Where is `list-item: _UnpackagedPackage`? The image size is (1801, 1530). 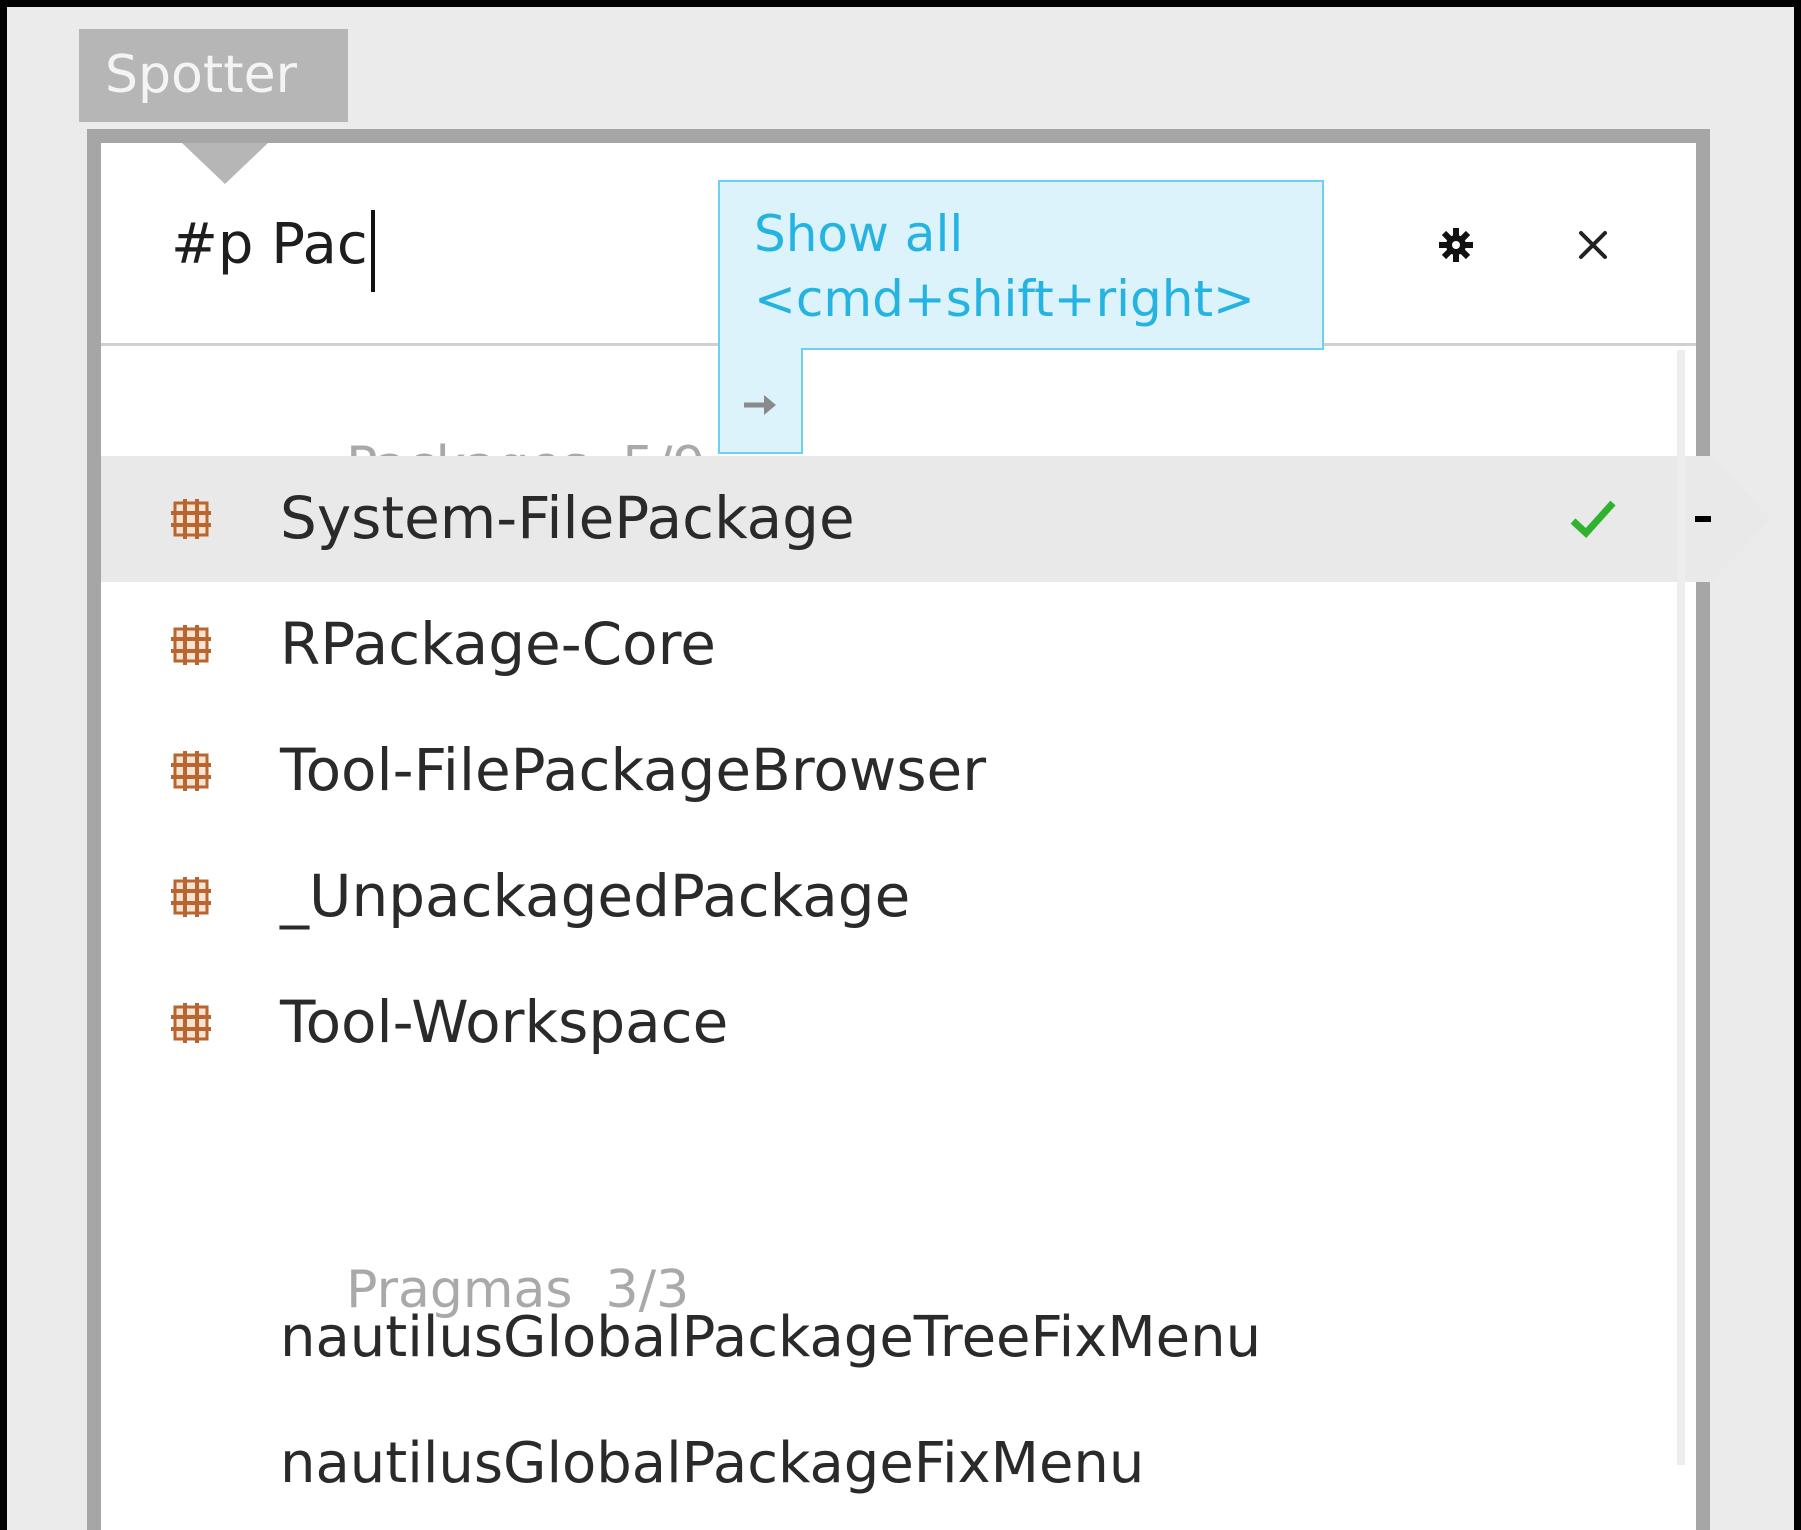
list-item: _UnpackagedPackage is located at coordinates (898, 897).